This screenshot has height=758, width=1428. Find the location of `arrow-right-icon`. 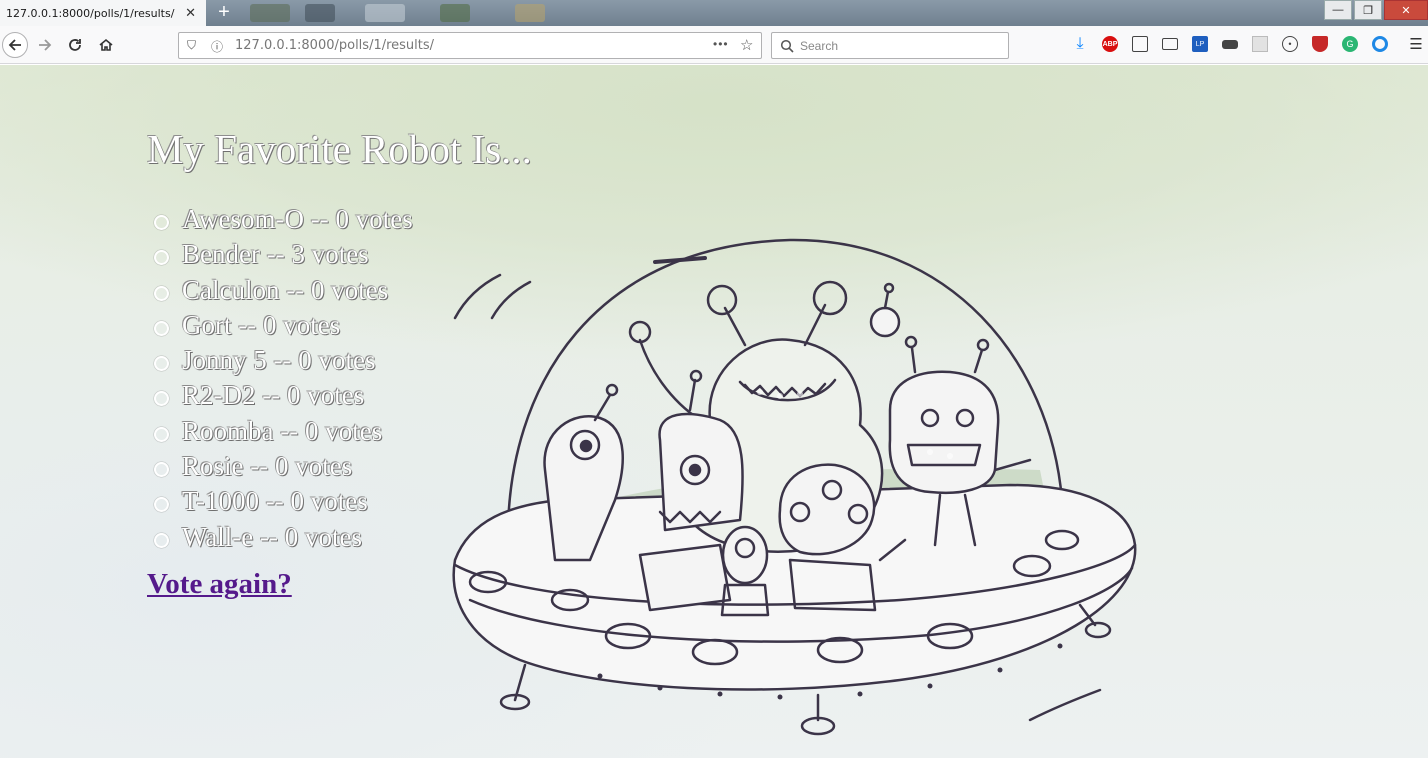

arrow-right-icon is located at coordinates (45, 45).